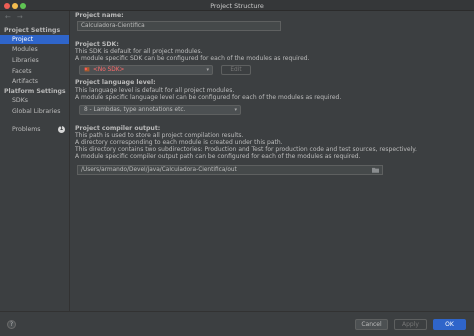 The image size is (474, 336). I want to click on sidebar-item-project: Project, so click(34, 39).